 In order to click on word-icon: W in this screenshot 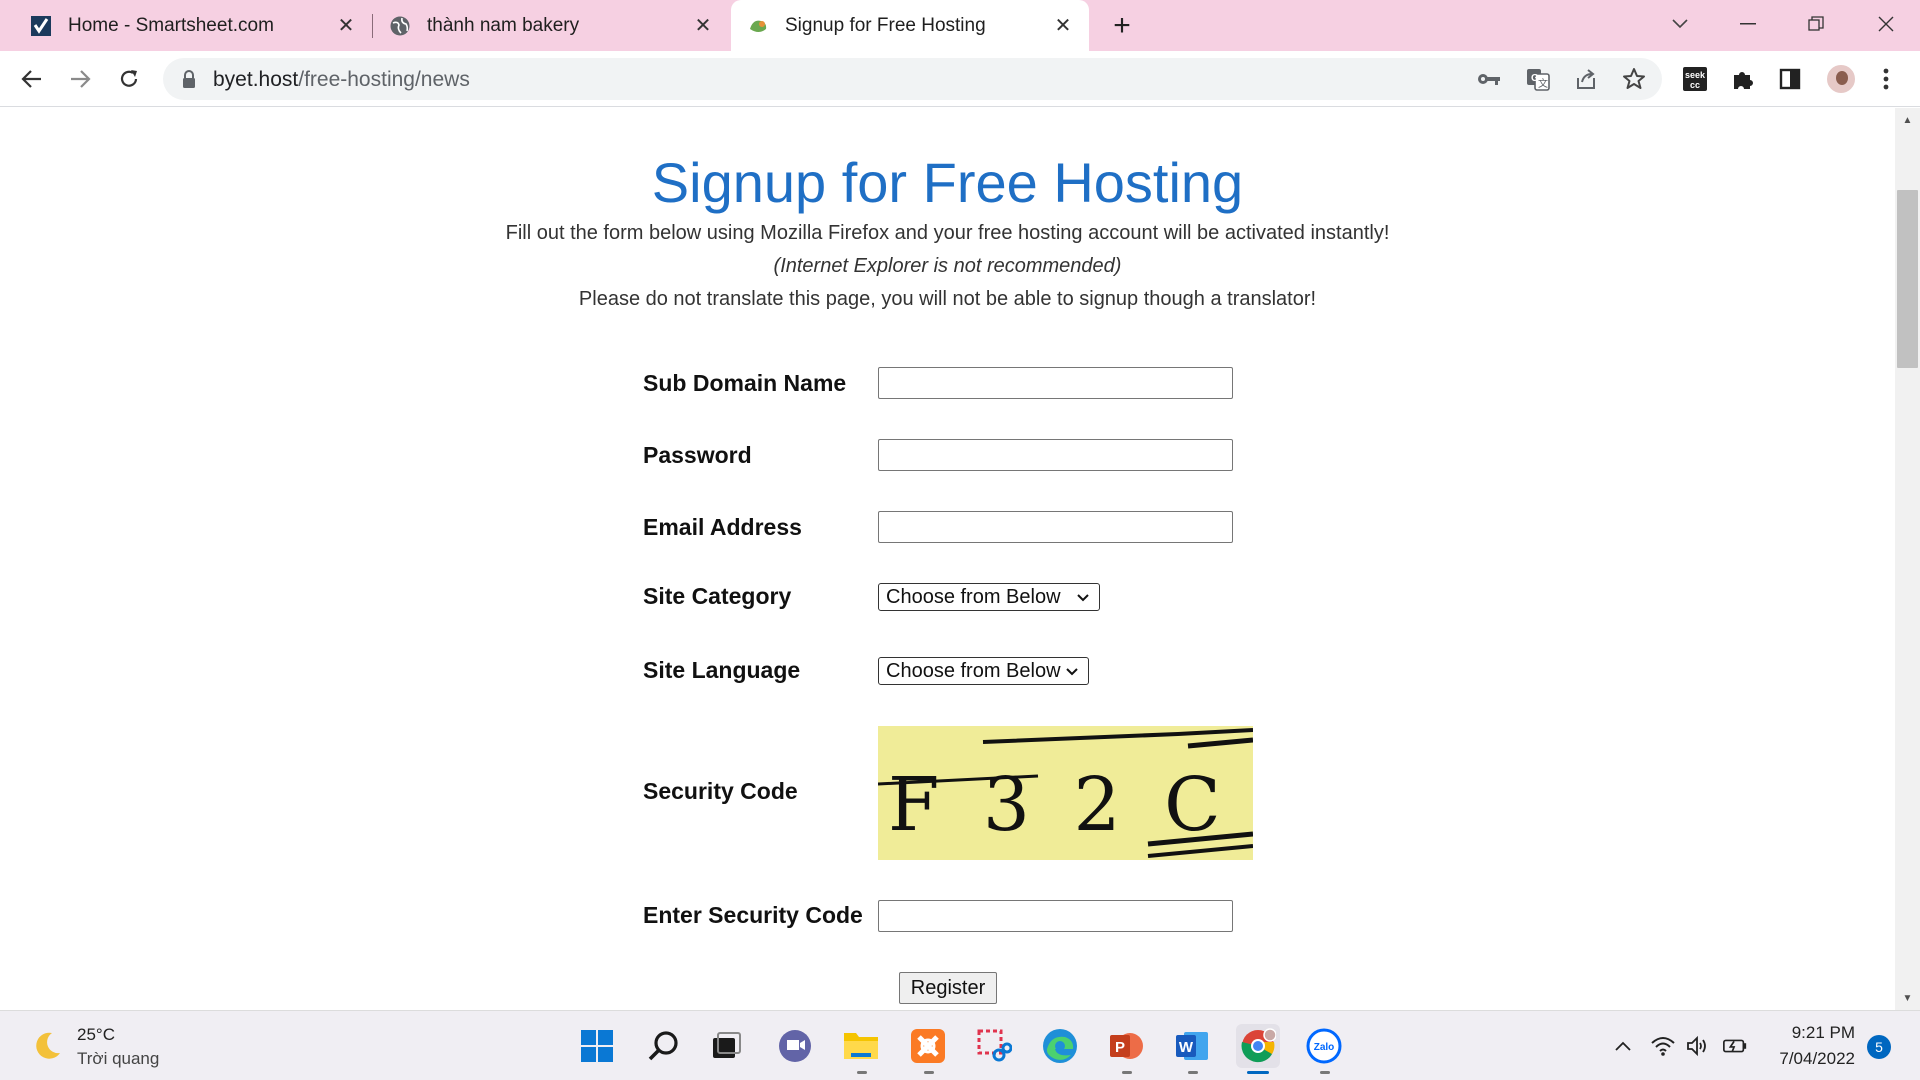, I will do `click(1192, 1046)`.